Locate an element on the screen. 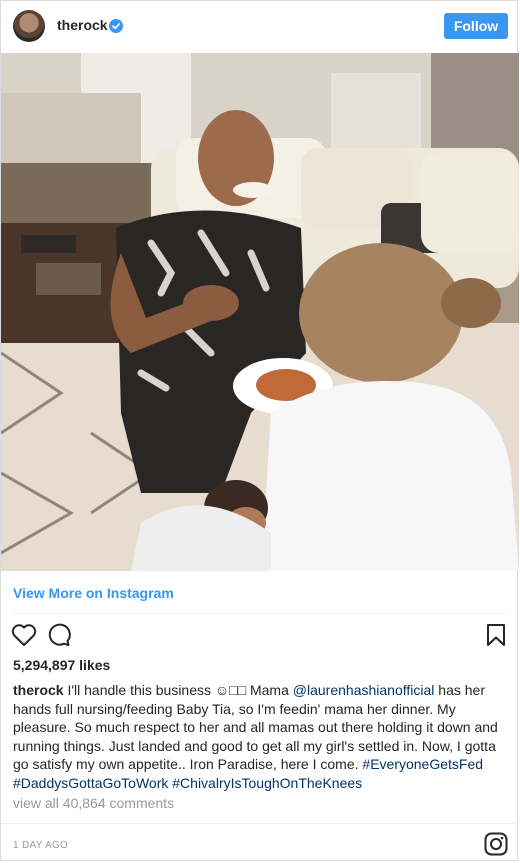 The height and width of the screenshot is (863, 520). follow-button: Follow is located at coordinates (476, 26).